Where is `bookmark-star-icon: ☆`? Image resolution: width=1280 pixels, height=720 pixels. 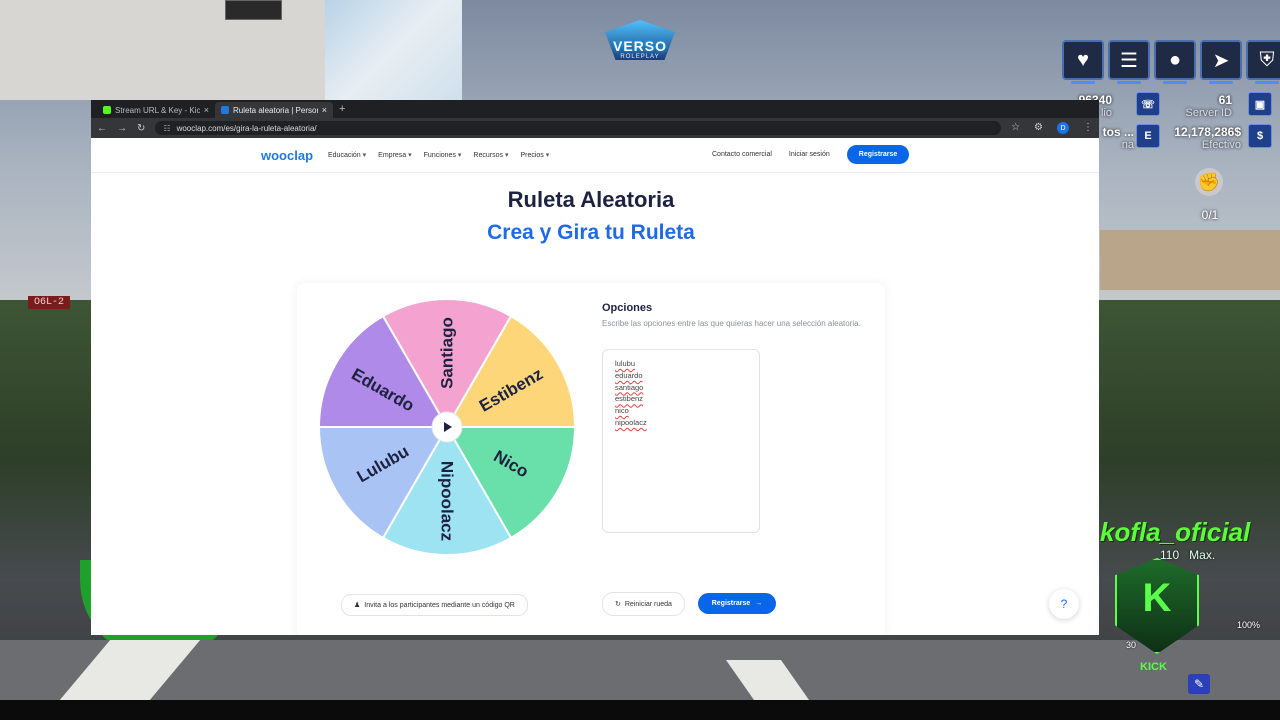 bookmark-star-icon: ☆ is located at coordinates (1015, 128).